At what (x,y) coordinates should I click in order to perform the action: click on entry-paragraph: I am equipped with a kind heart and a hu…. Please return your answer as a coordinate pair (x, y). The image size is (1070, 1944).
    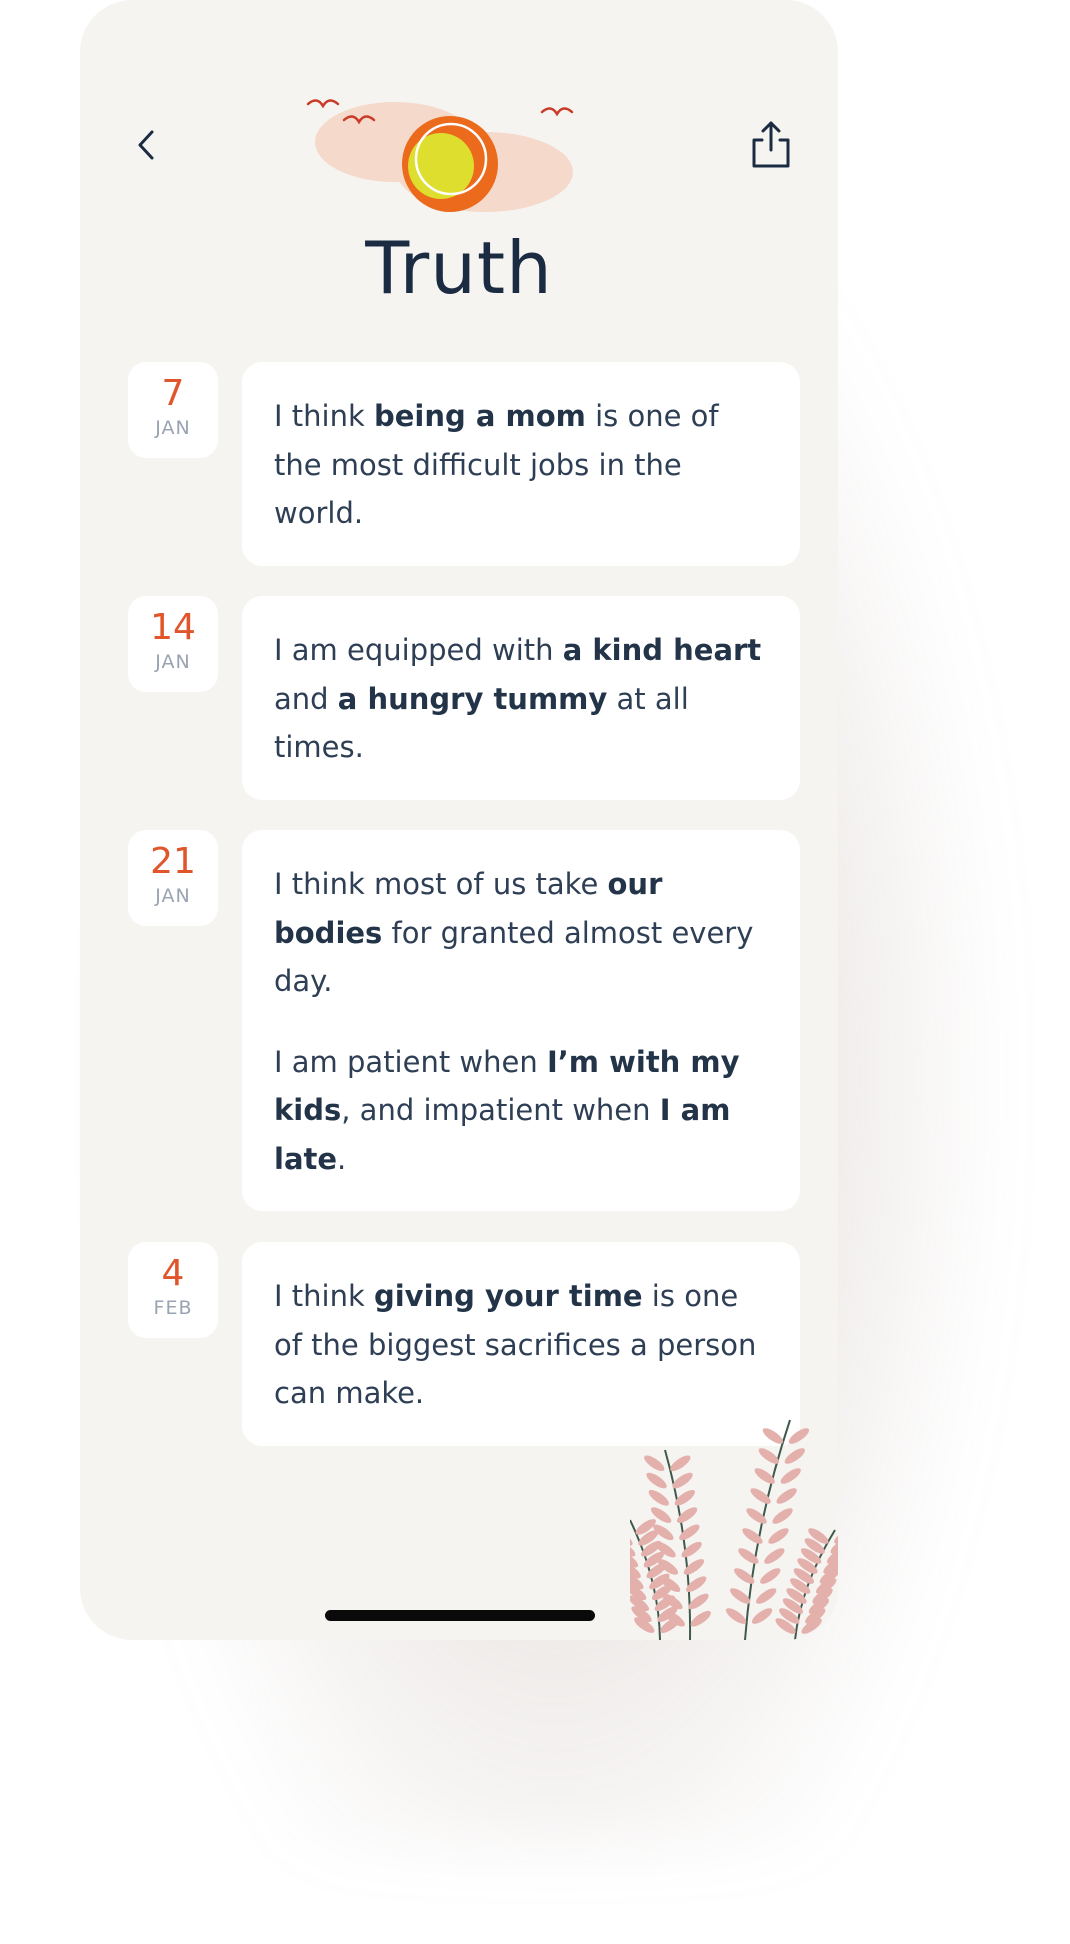
    Looking at the image, I should click on (518, 698).